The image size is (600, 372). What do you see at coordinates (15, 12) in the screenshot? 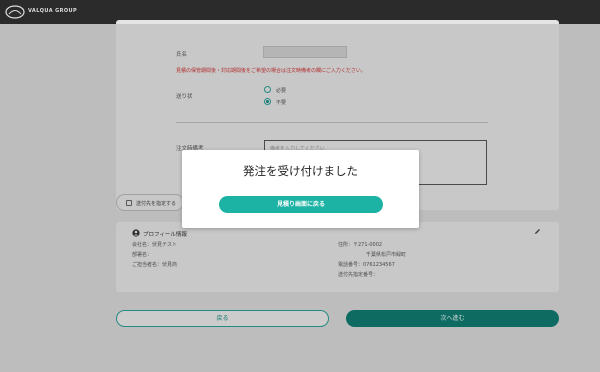
I see `valqua-logo-icon` at bounding box center [15, 12].